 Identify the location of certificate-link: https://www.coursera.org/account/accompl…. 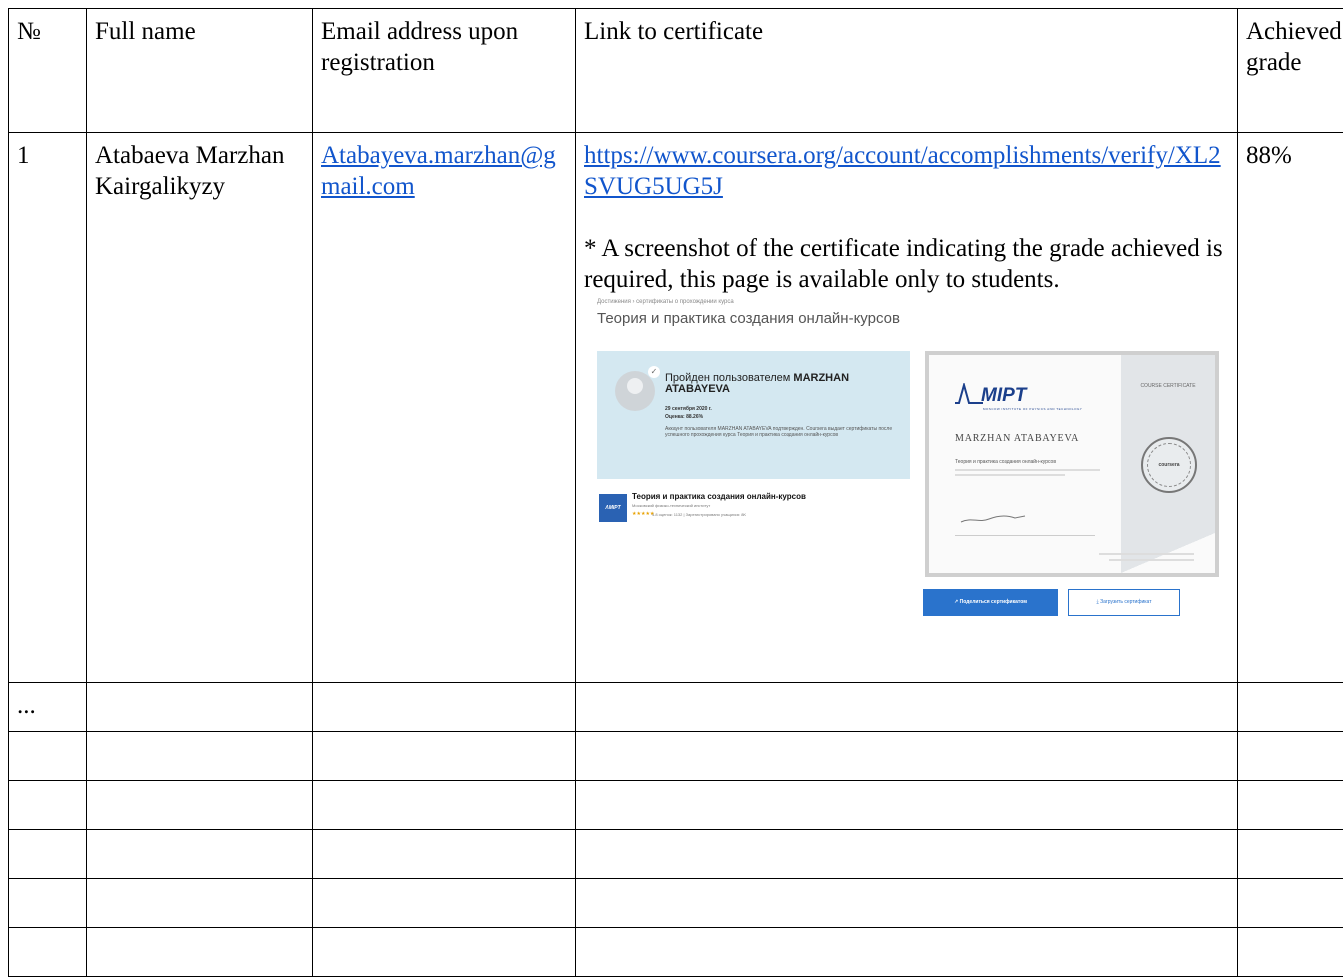
(902, 171).